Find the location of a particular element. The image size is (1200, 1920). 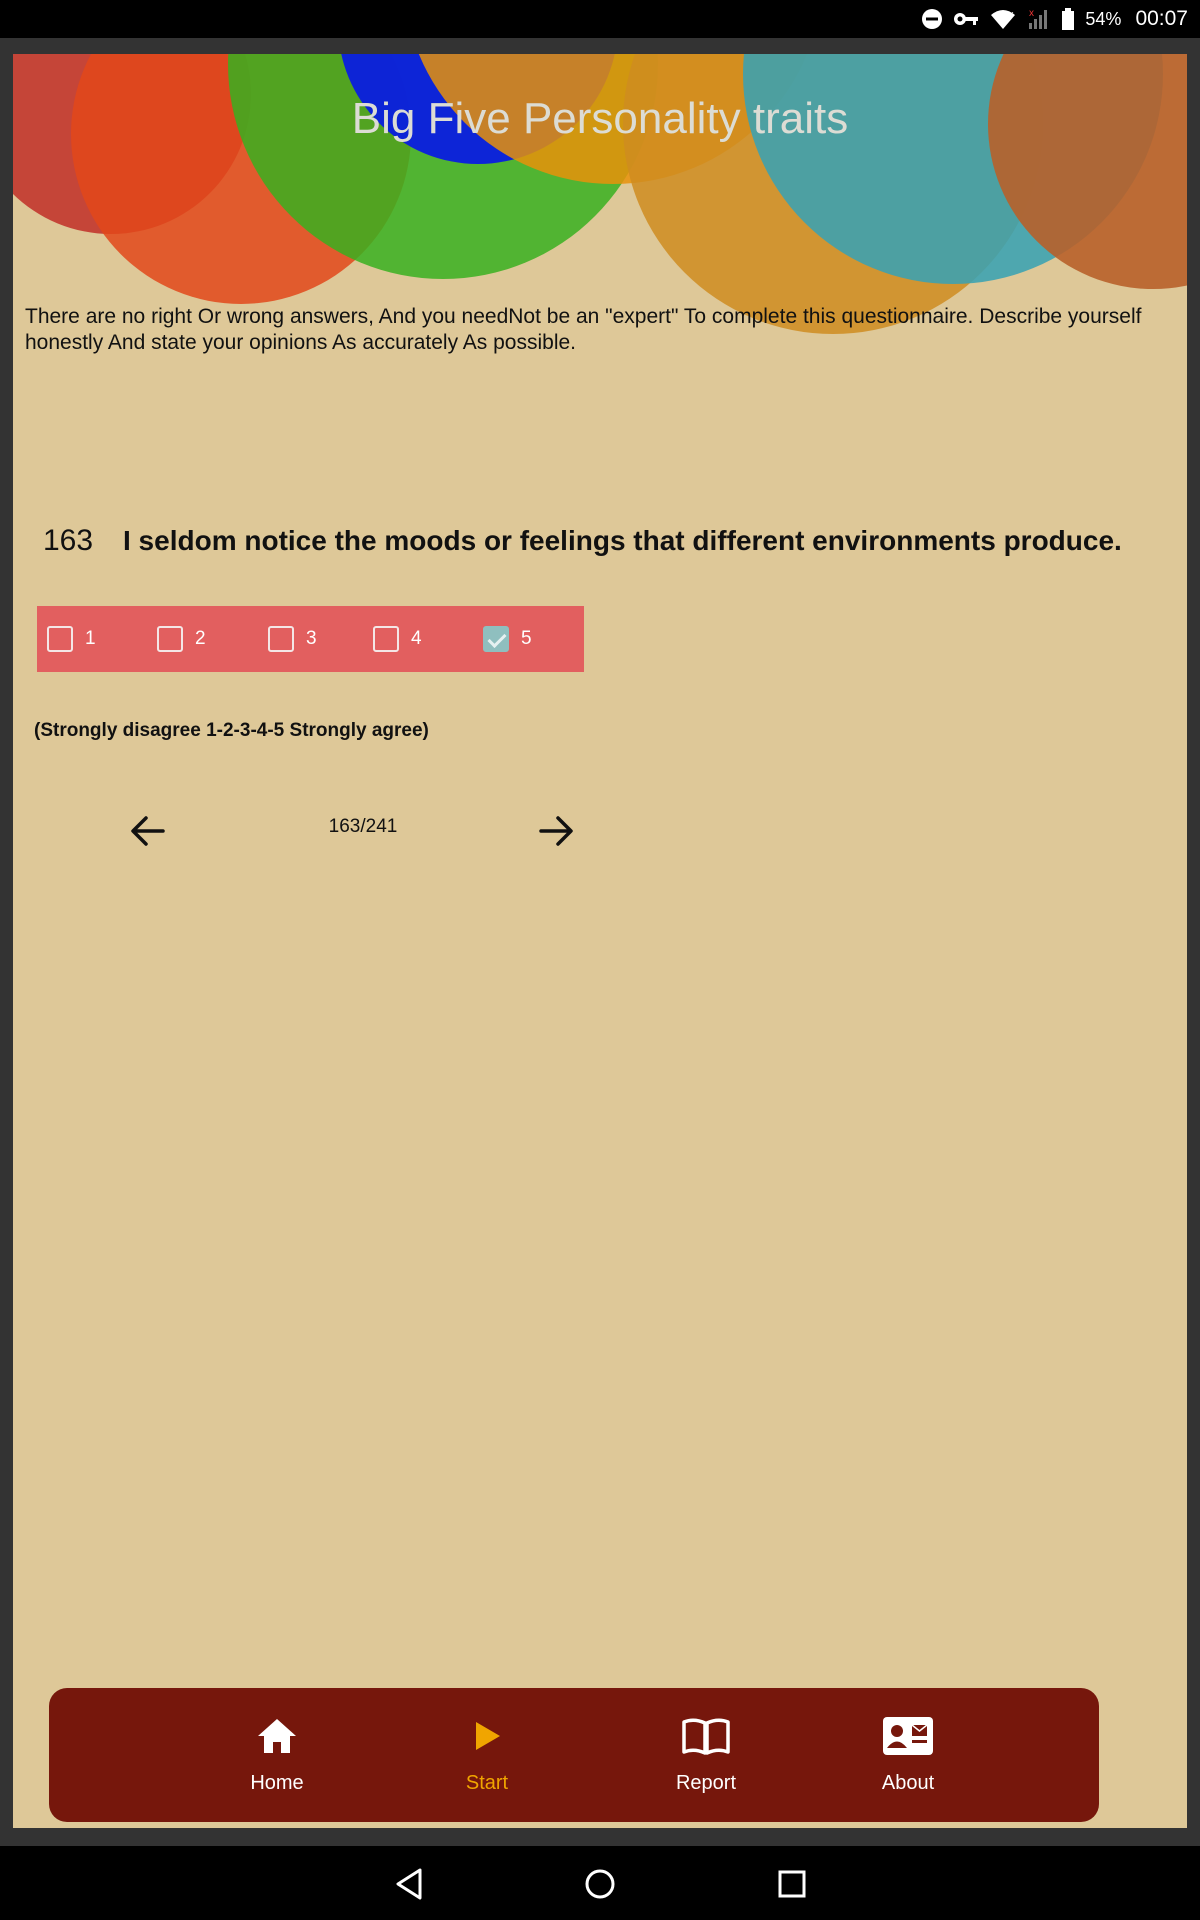

option-5: 5 is located at coordinates (507, 639).